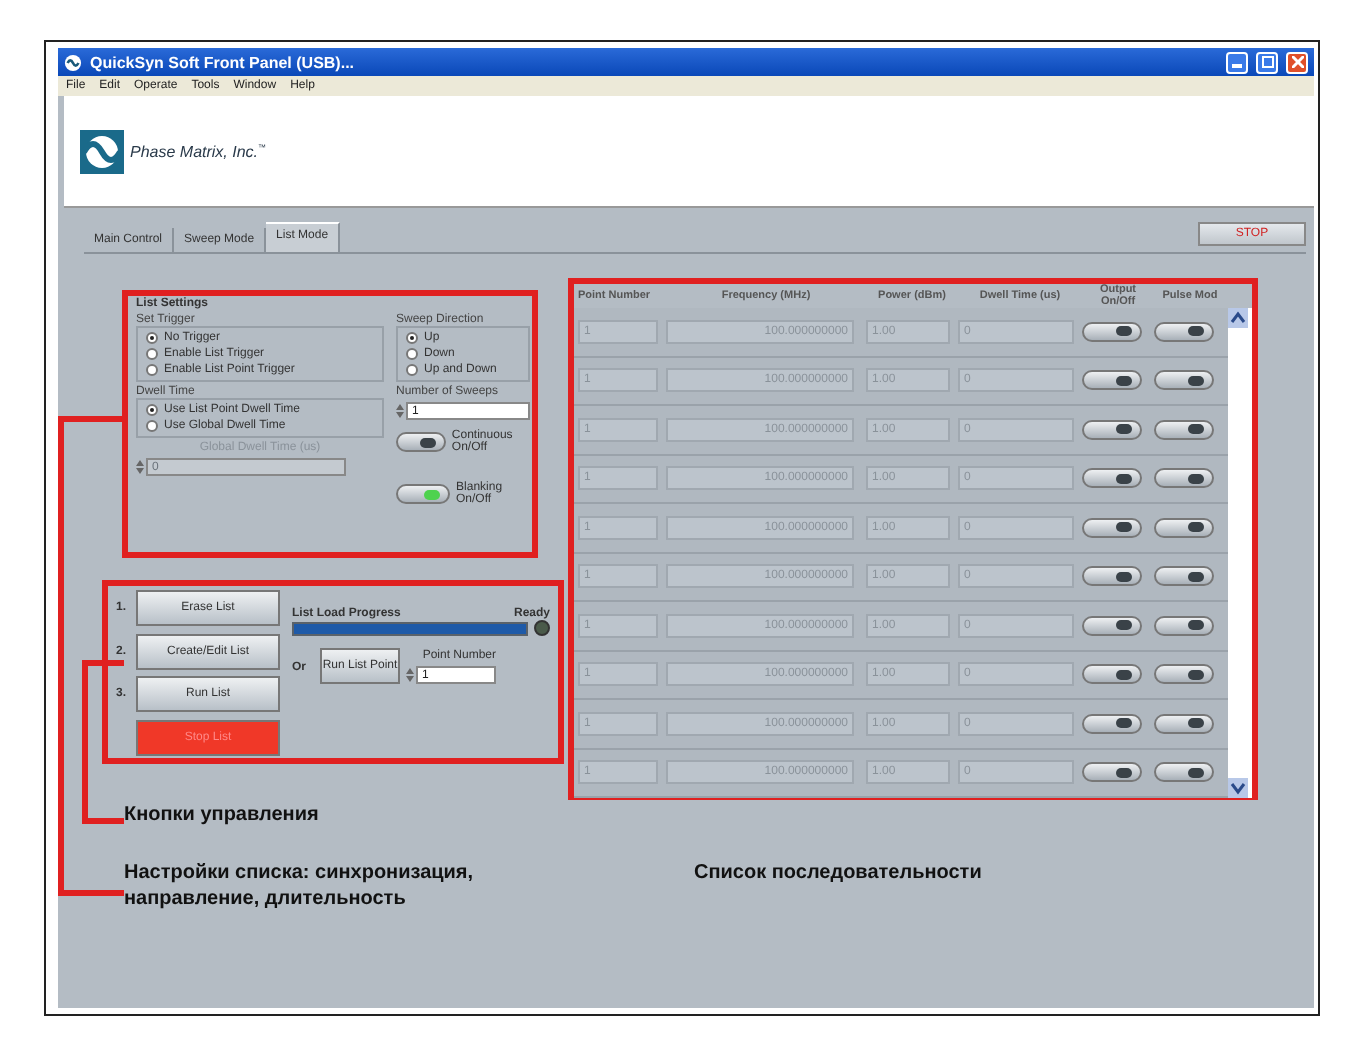  What do you see at coordinates (838, 874) in the screenshot?
I see `annotation-text: Список последовательности` at bounding box center [838, 874].